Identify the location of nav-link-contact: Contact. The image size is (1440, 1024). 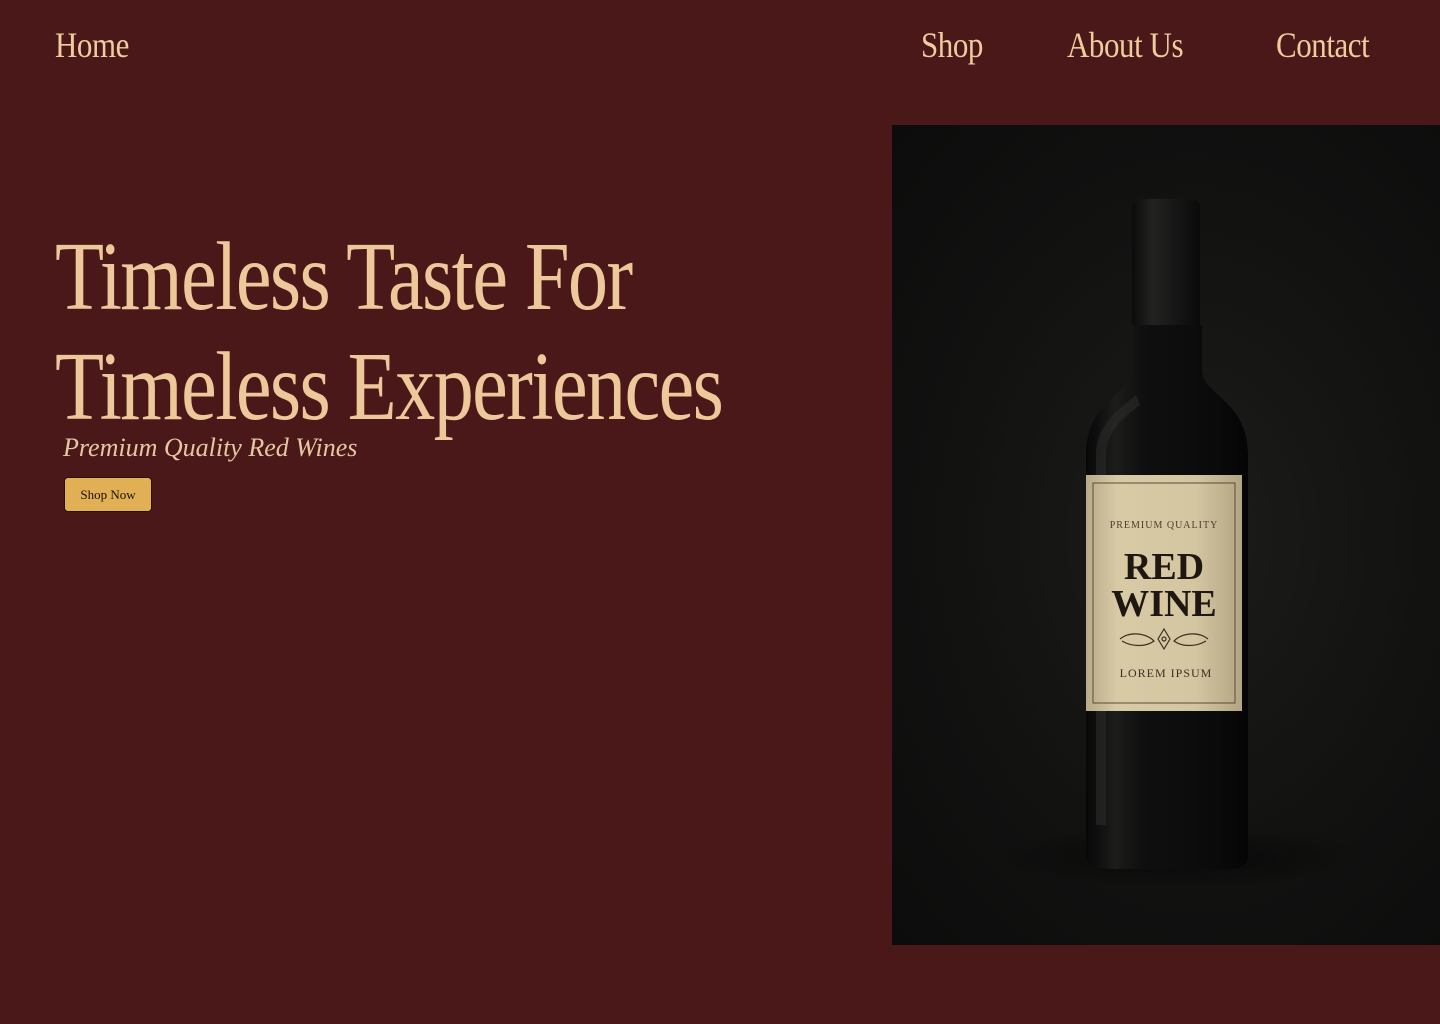
(1323, 45).